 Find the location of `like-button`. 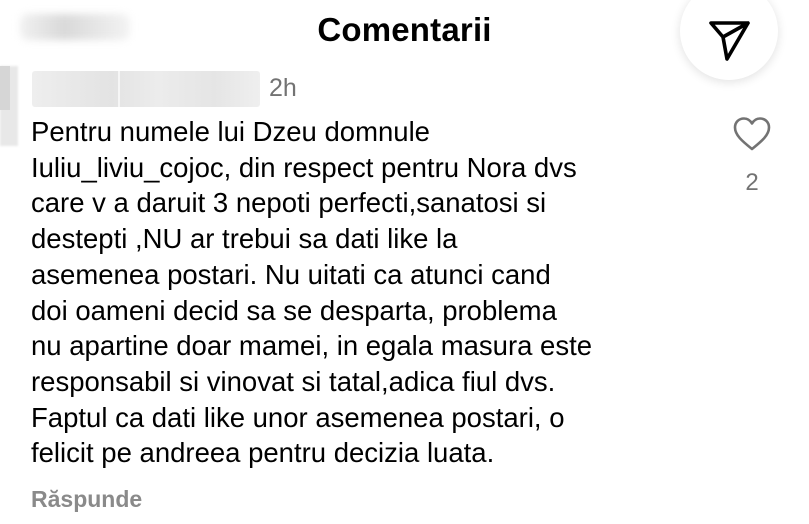

like-button is located at coordinates (752, 135).